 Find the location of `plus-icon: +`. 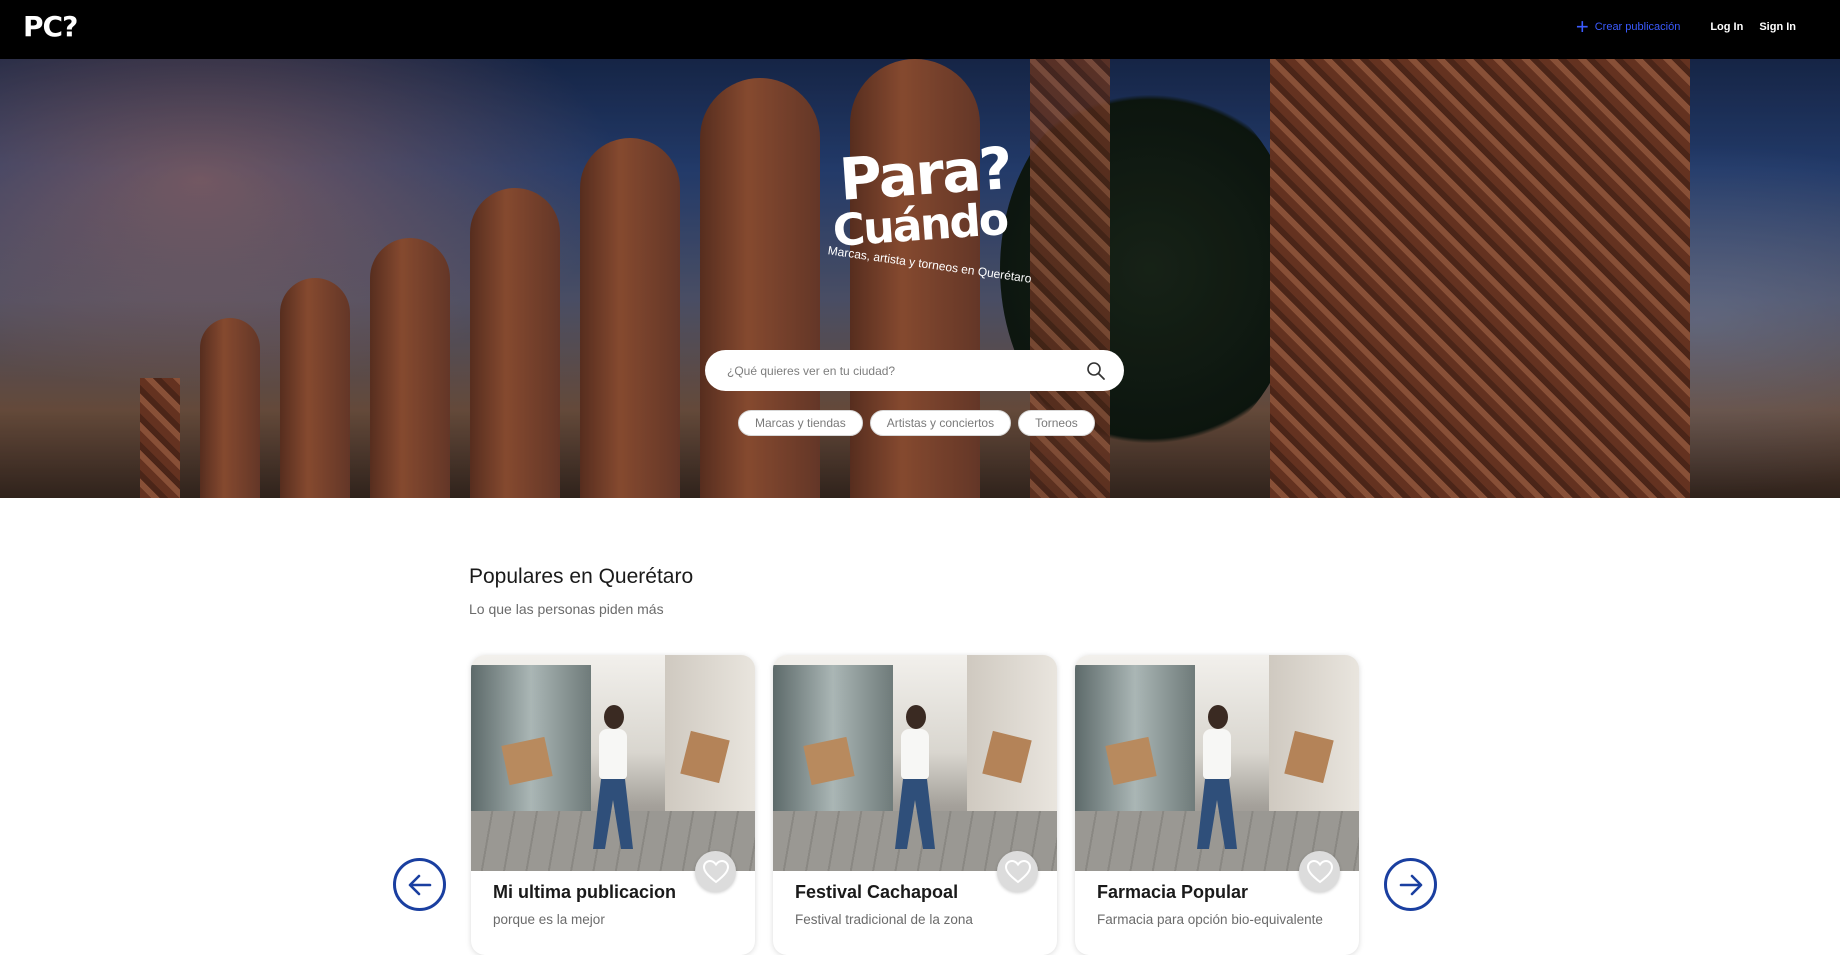

plus-icon: + is located at coordinates (1582, 26).